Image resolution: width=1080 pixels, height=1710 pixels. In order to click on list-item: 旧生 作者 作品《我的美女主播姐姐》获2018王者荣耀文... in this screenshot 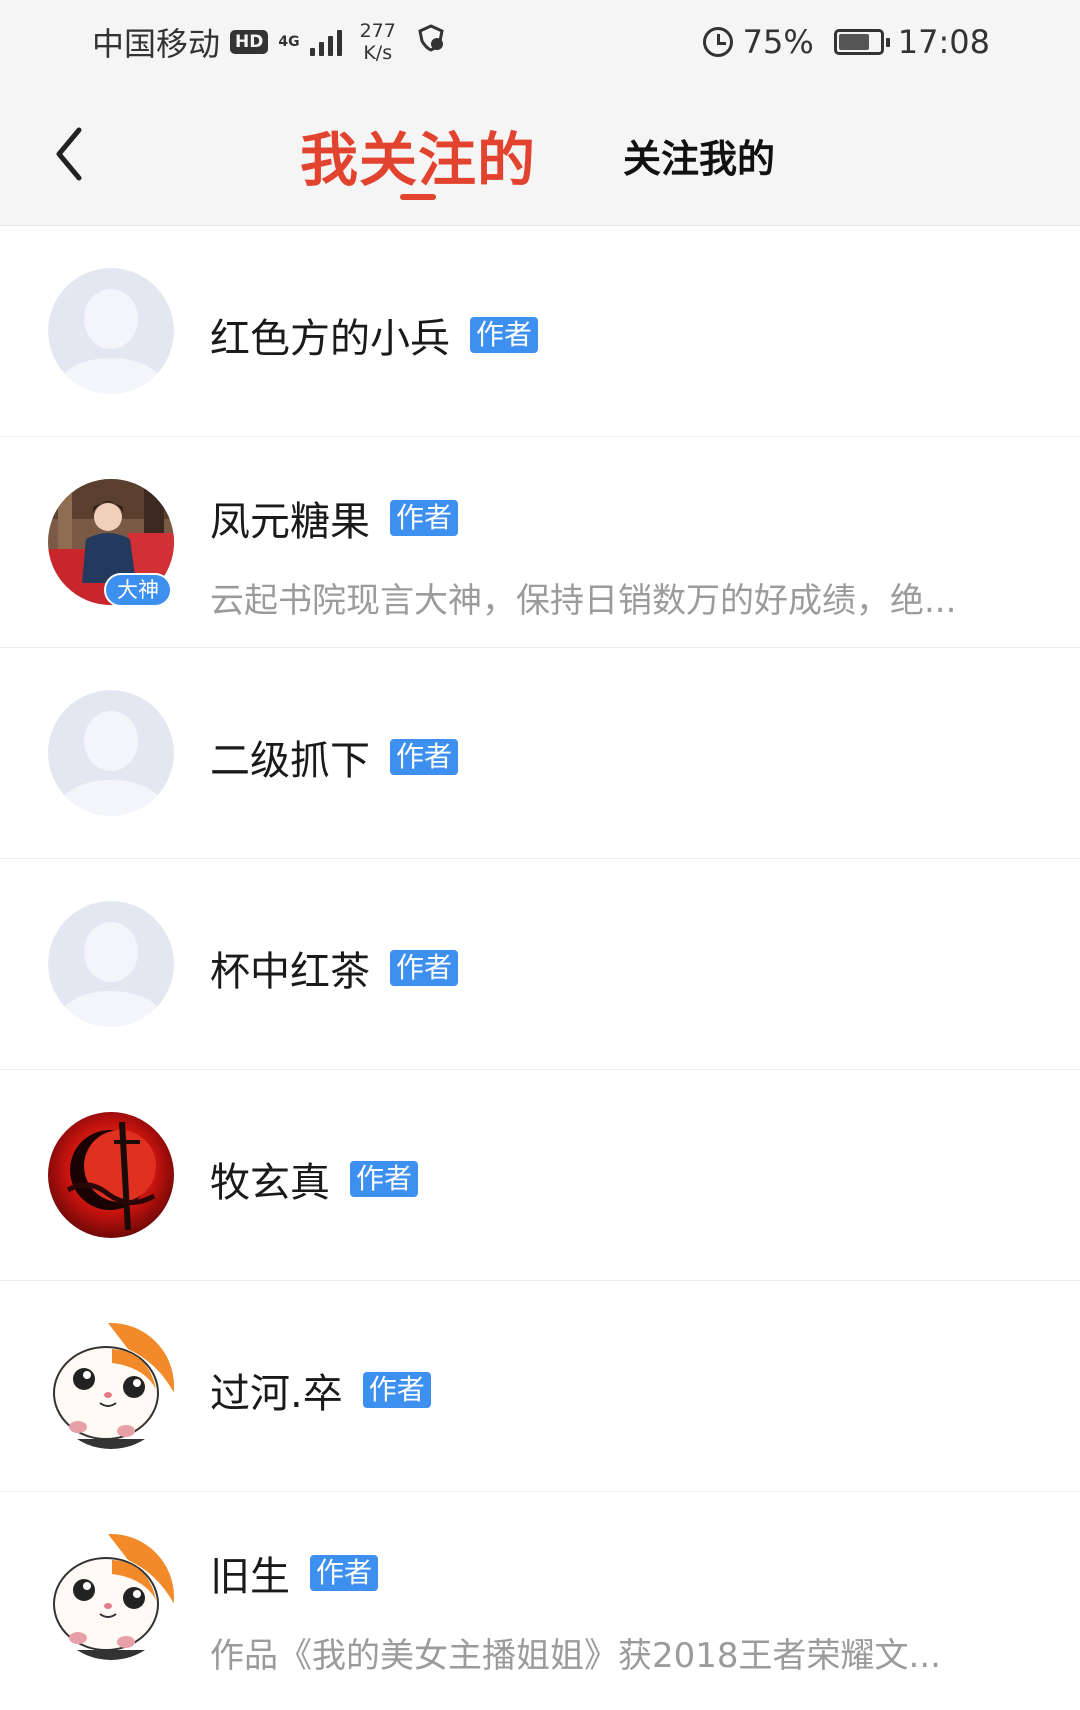, I will do `click(540, 1601)`.